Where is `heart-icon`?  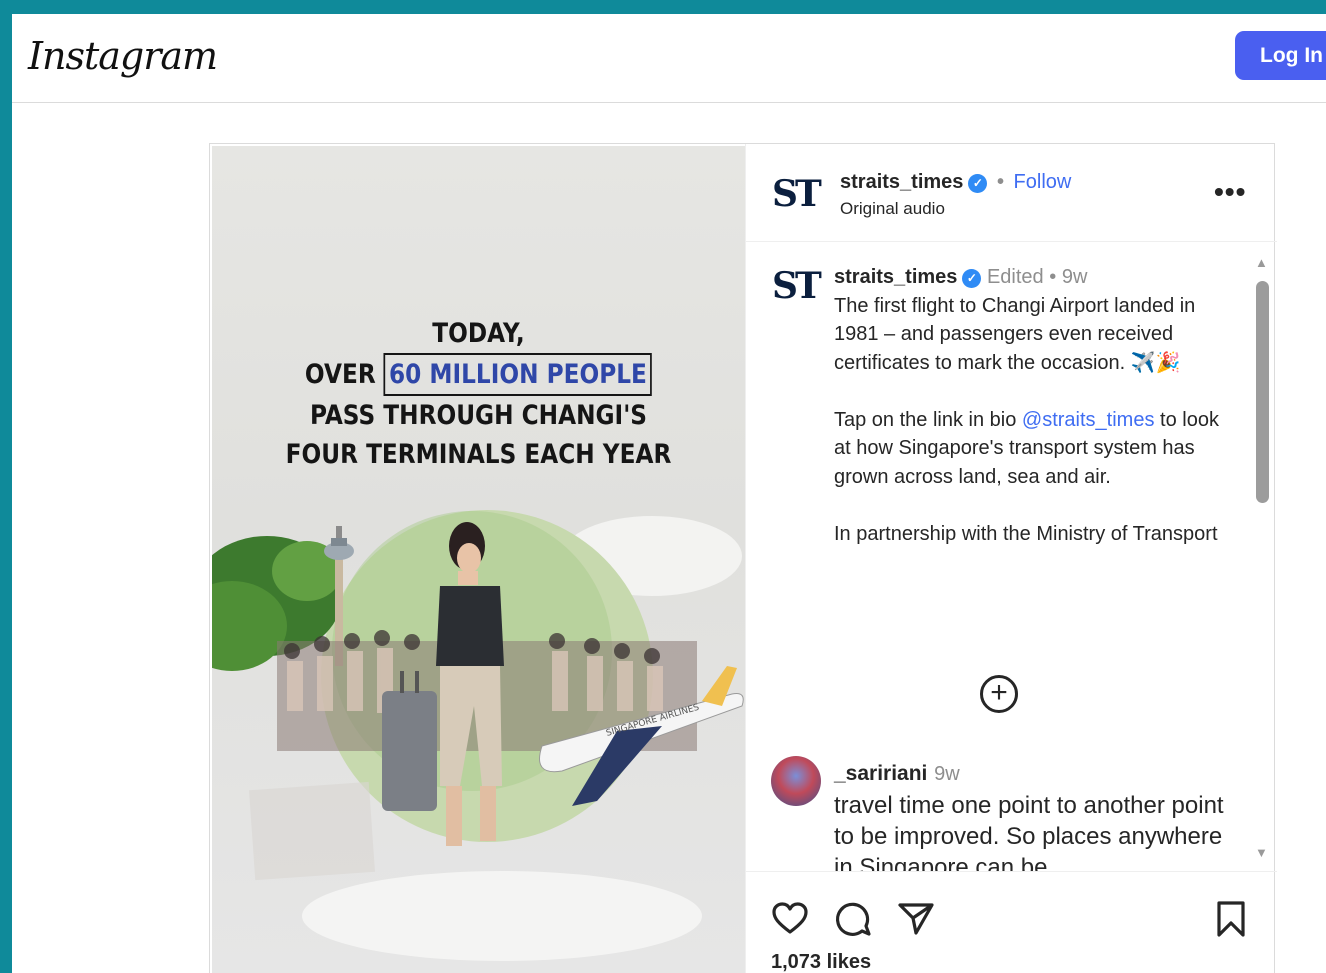 heart-icon is located at coordinates (790, 919).